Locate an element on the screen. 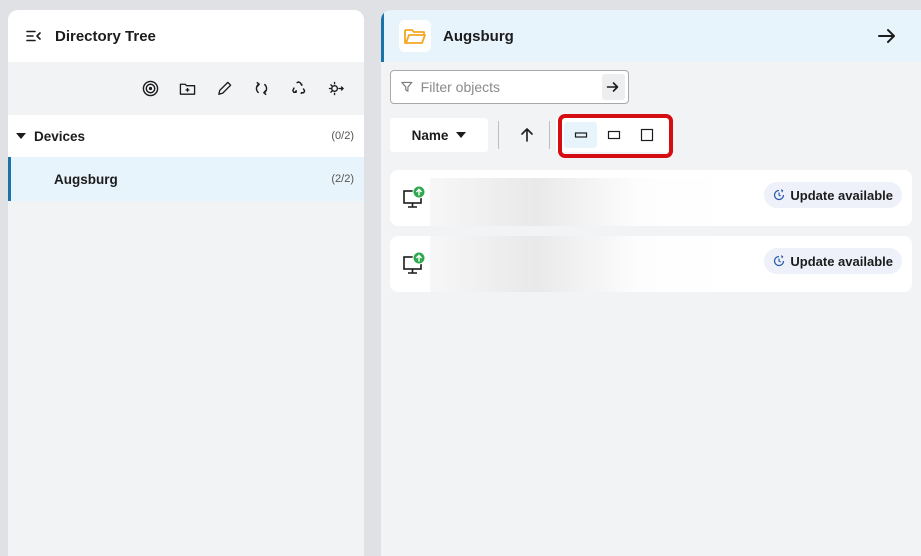  chevron-down-icon is located at coordinates (461, 135).